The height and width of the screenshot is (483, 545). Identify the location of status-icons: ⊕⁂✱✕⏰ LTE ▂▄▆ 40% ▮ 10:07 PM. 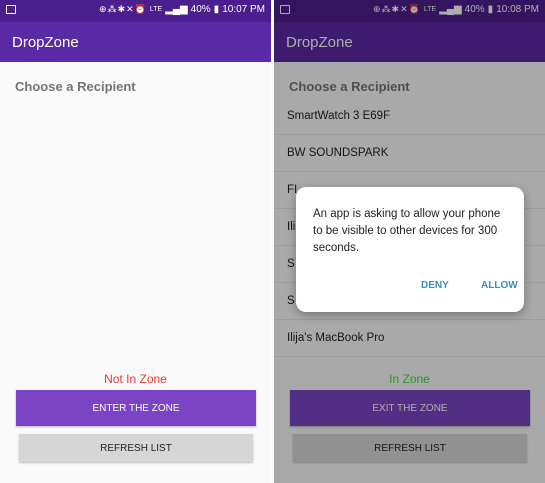
(182, 9).